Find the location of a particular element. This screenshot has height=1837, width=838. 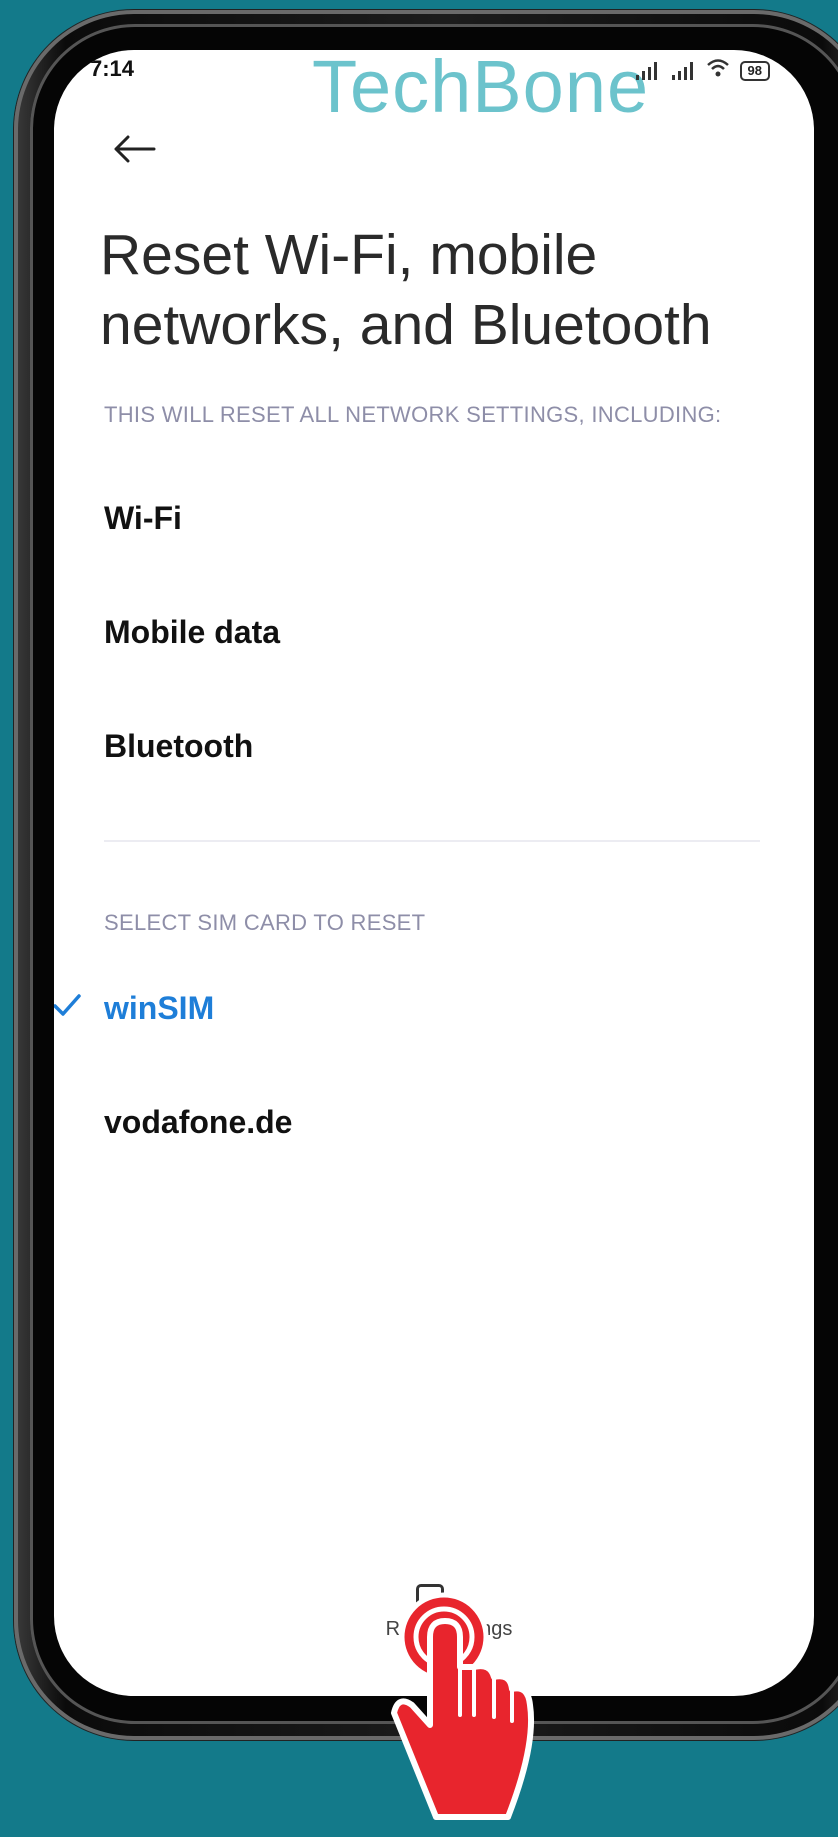

divider is located at coordinates (432, 841).